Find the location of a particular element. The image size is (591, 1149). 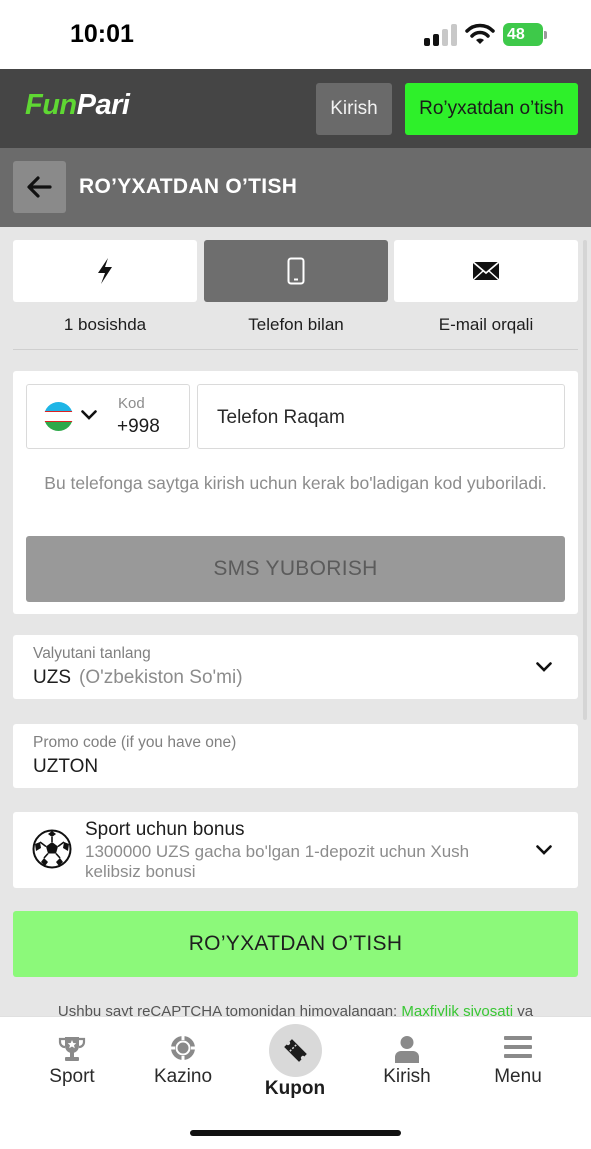

submit-registration-button: RO’YXATDAN O’TISH is located at coordinates (295, 944).